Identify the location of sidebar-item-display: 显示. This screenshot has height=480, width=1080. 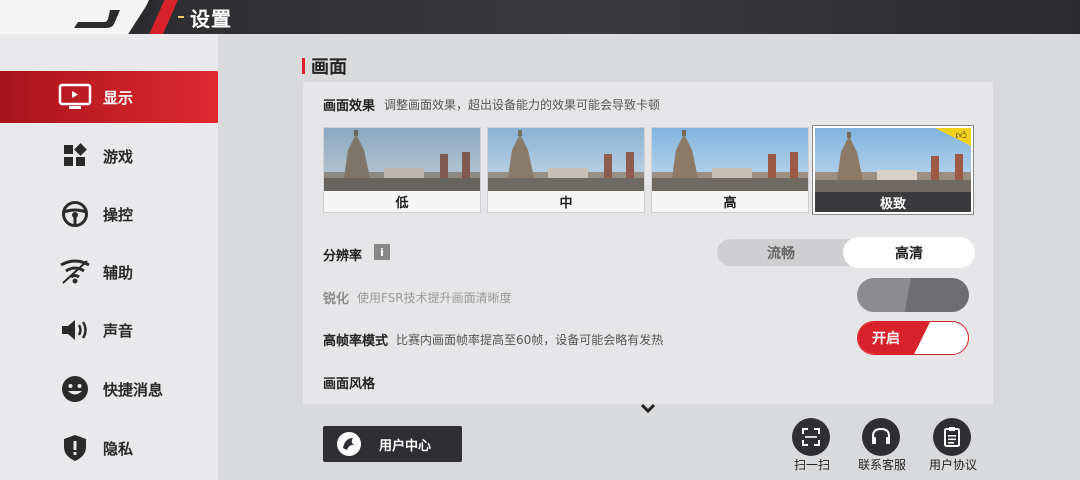
(110, 97).